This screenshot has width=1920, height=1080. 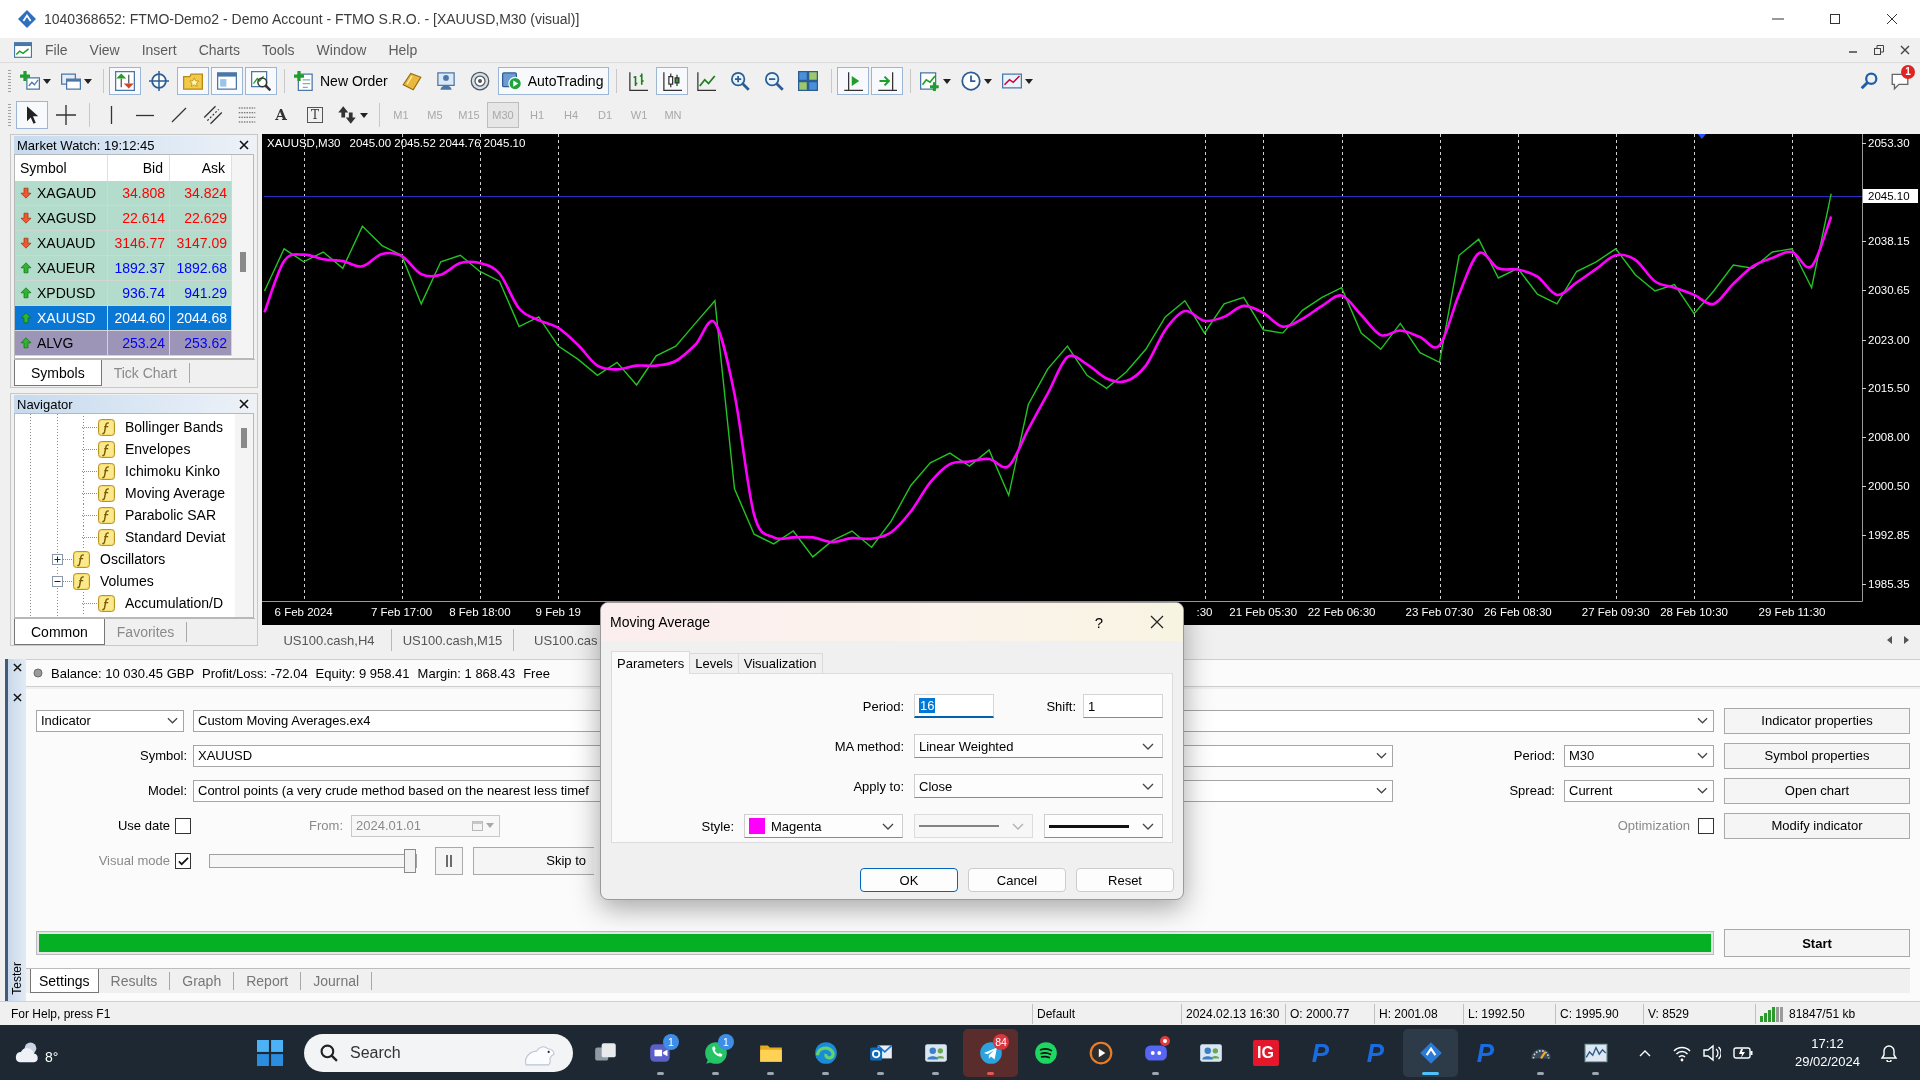 What do you see at coordinates (558, 612) in the screenshot?
I see `time-label: 9 Feb 19` at bounding box center [558, 612].